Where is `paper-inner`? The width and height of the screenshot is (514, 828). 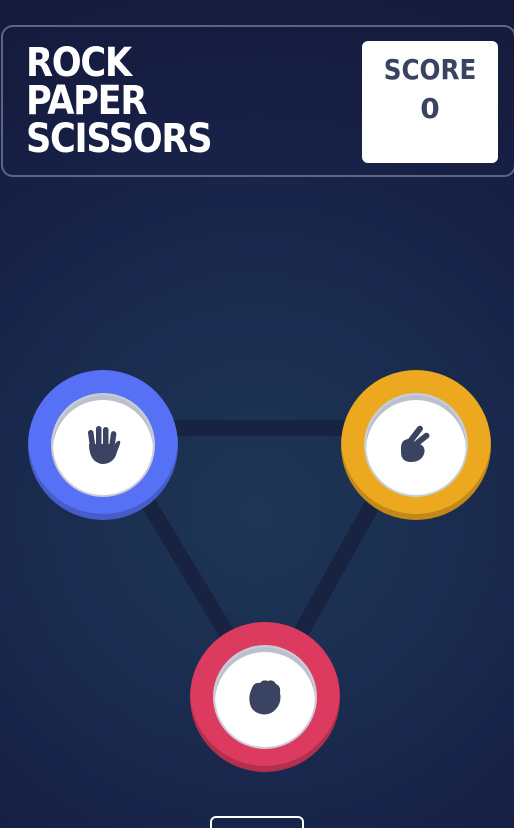
paper-inner is located at coordinates (103, 445).